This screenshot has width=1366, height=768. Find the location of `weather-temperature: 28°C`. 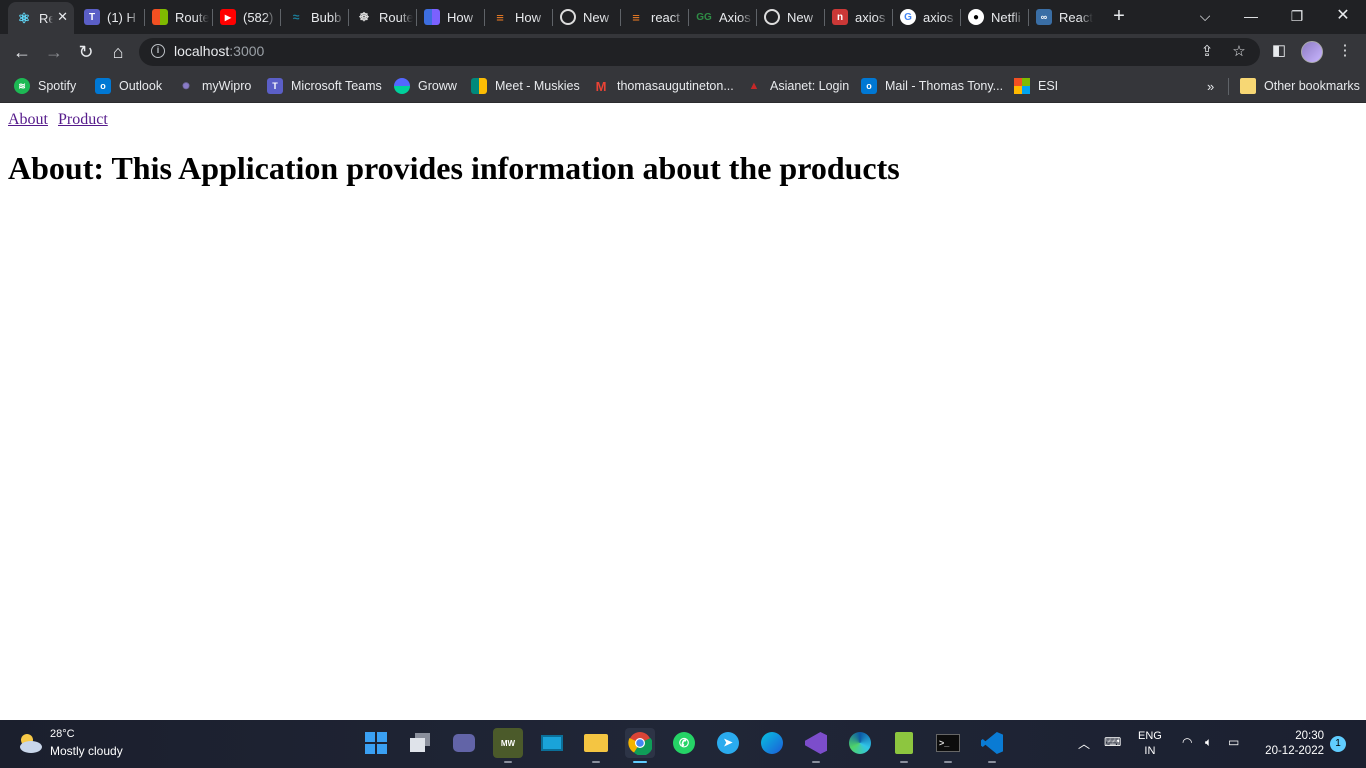

weather-temperature: 28°C is located at coordinates (62, 734).